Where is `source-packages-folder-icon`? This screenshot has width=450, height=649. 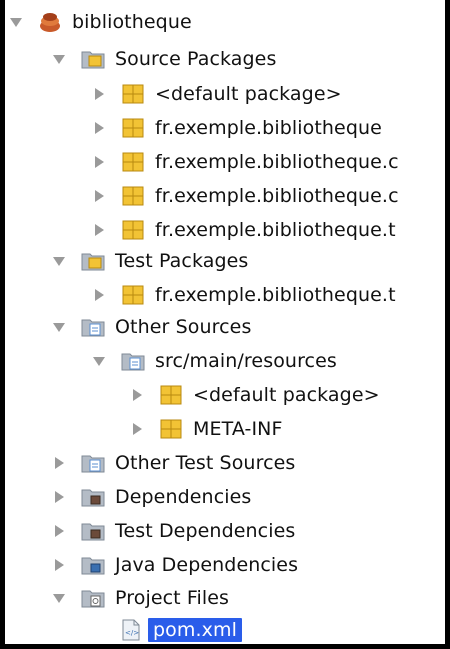
source-packages-folder-icon is located at coordinates (93, 59).